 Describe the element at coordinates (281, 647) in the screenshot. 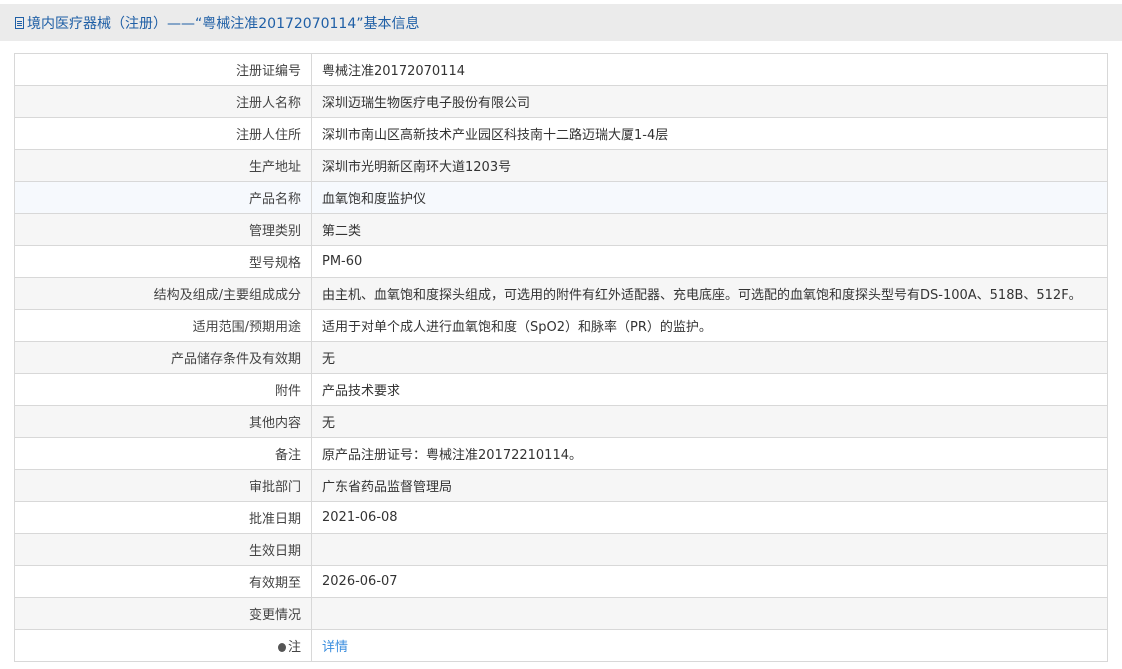

I see `pin-icon` at that location.